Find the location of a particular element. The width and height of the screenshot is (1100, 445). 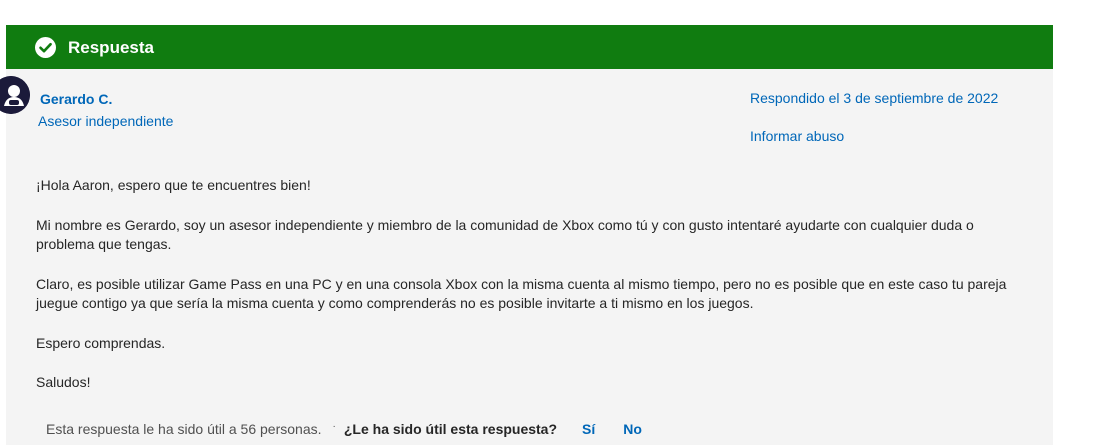

helpful-question: ¿Le ha sido útil esta respuesta? is located at coordinates (450, 429).